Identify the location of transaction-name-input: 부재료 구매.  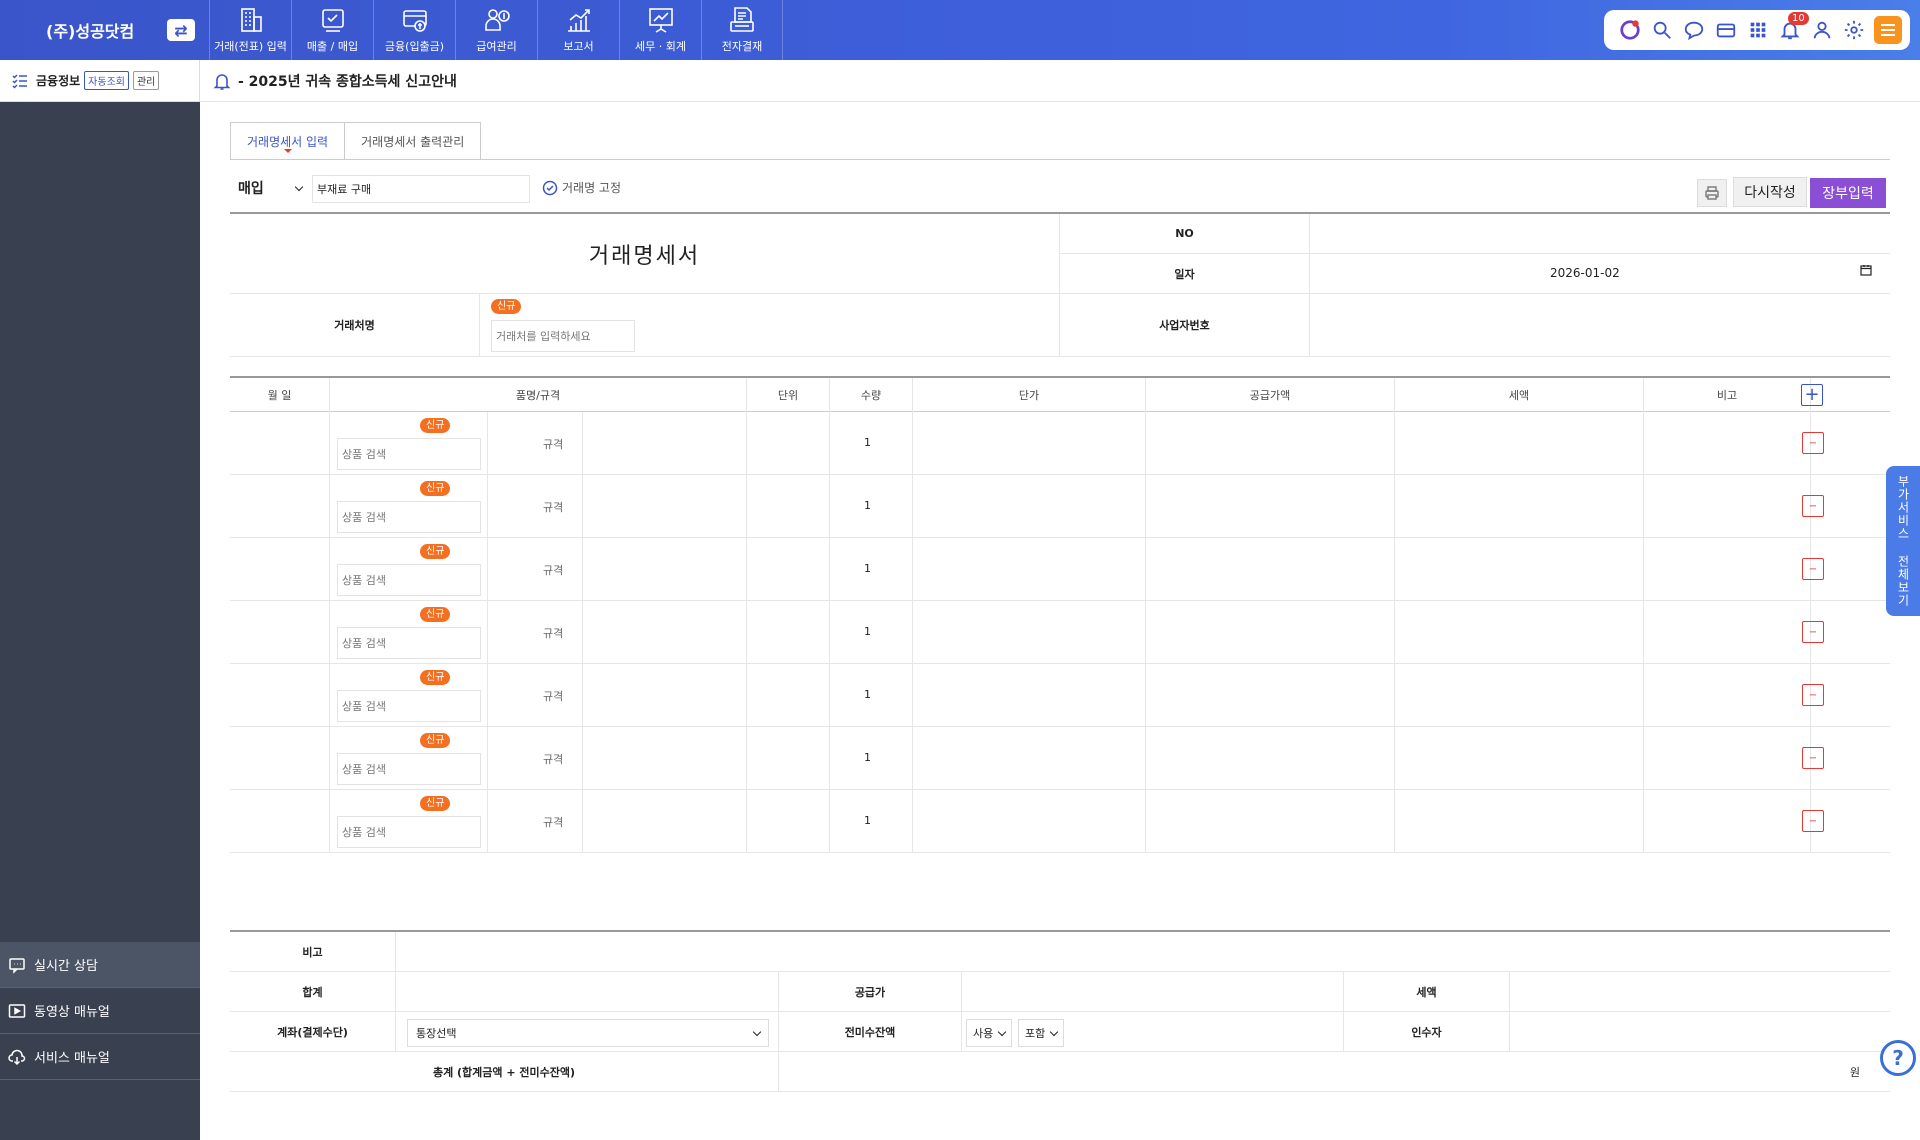
(421, 189).